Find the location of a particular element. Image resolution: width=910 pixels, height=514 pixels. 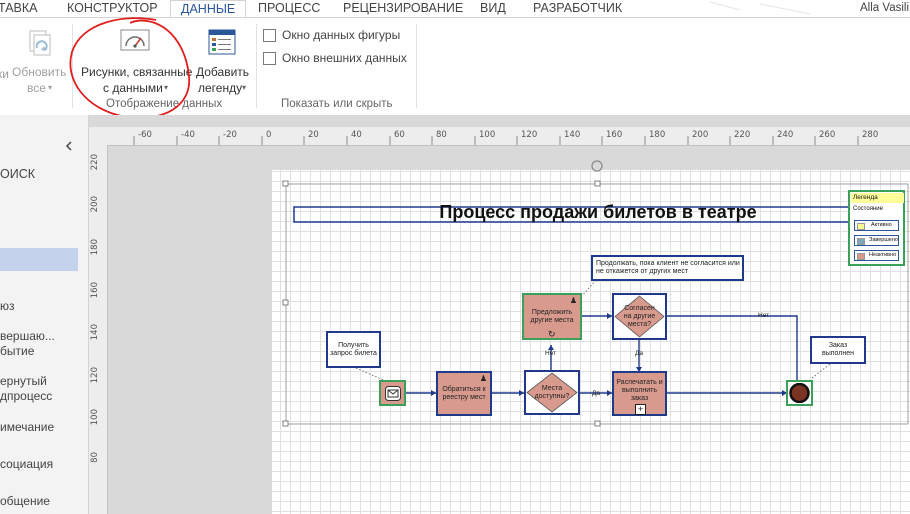

legend-done-swatch is located at coordinates (861, 241).